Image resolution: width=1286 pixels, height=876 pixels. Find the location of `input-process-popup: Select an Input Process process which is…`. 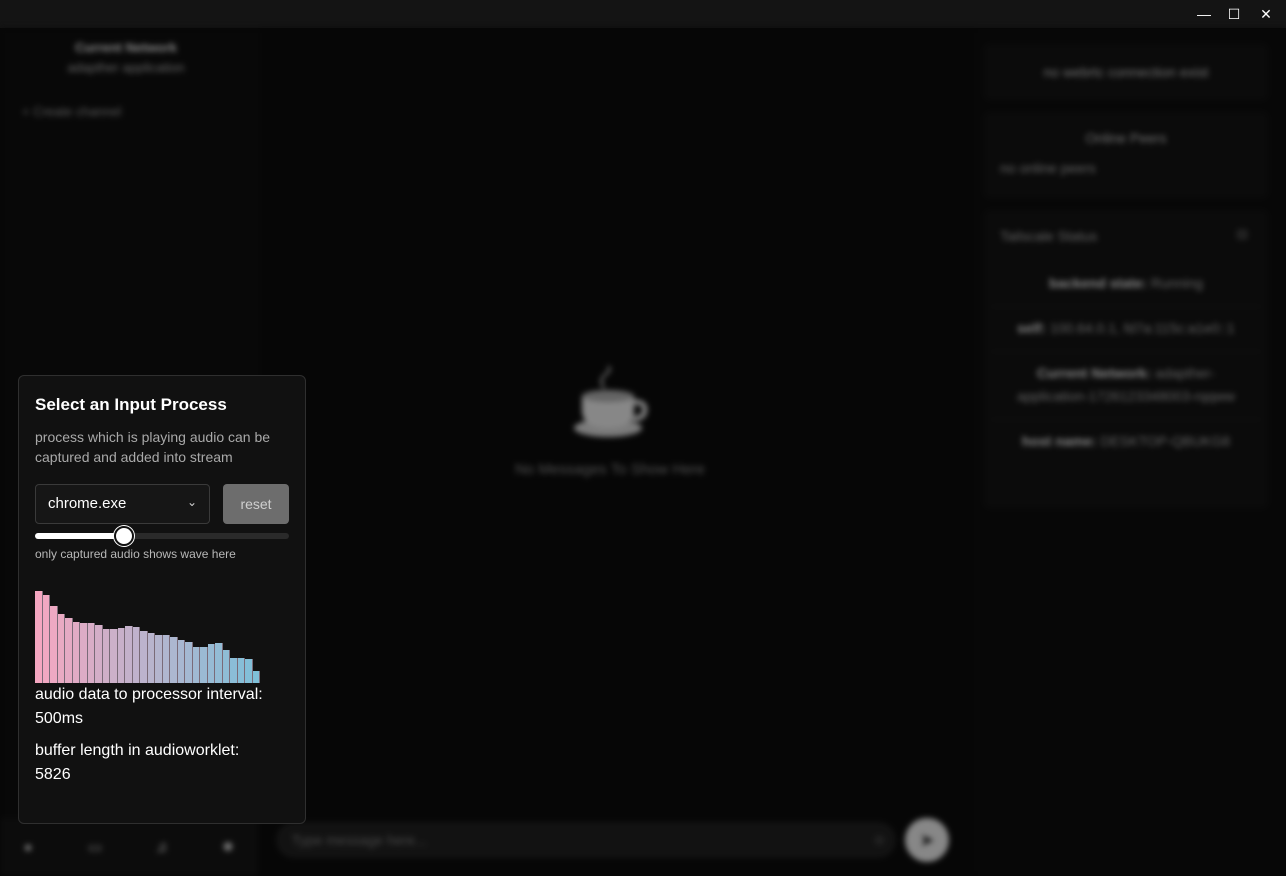

input-process-popup: Select an Input Process process which is… is located at coordinates (162, 599).